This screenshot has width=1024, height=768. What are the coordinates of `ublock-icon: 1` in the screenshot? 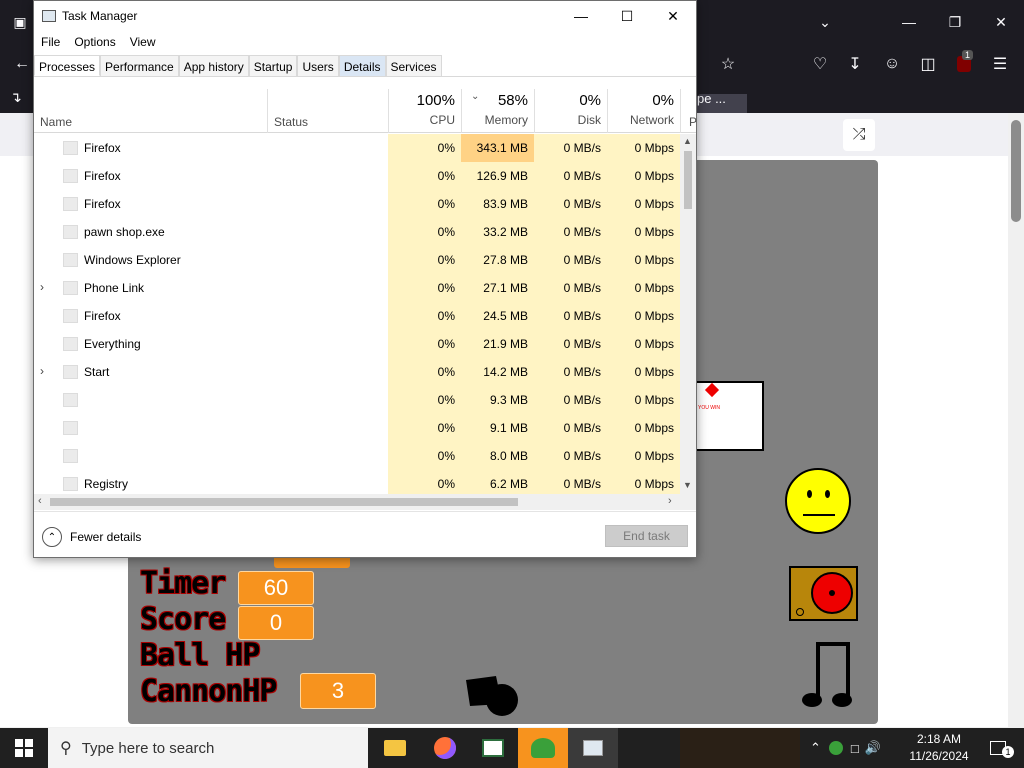 It's located at (964, 64).